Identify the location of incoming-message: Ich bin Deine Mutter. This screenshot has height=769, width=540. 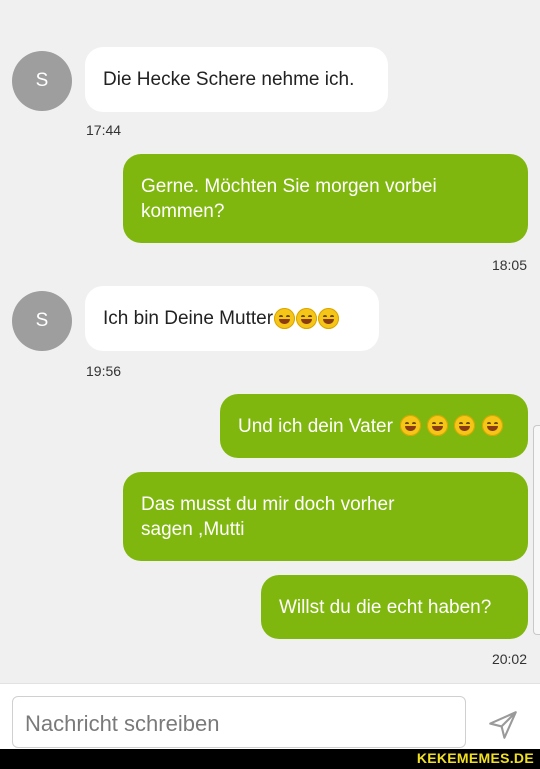
(232, 318).